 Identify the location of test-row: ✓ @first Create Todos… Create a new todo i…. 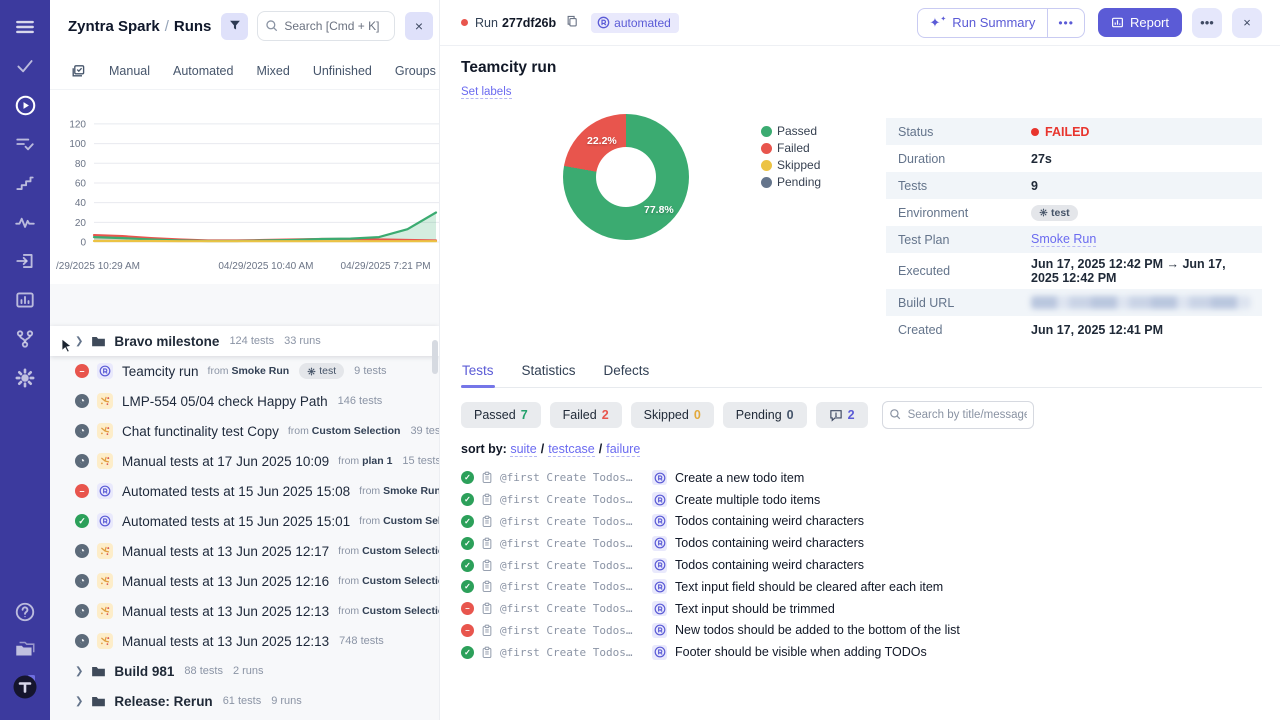
(861, 478).